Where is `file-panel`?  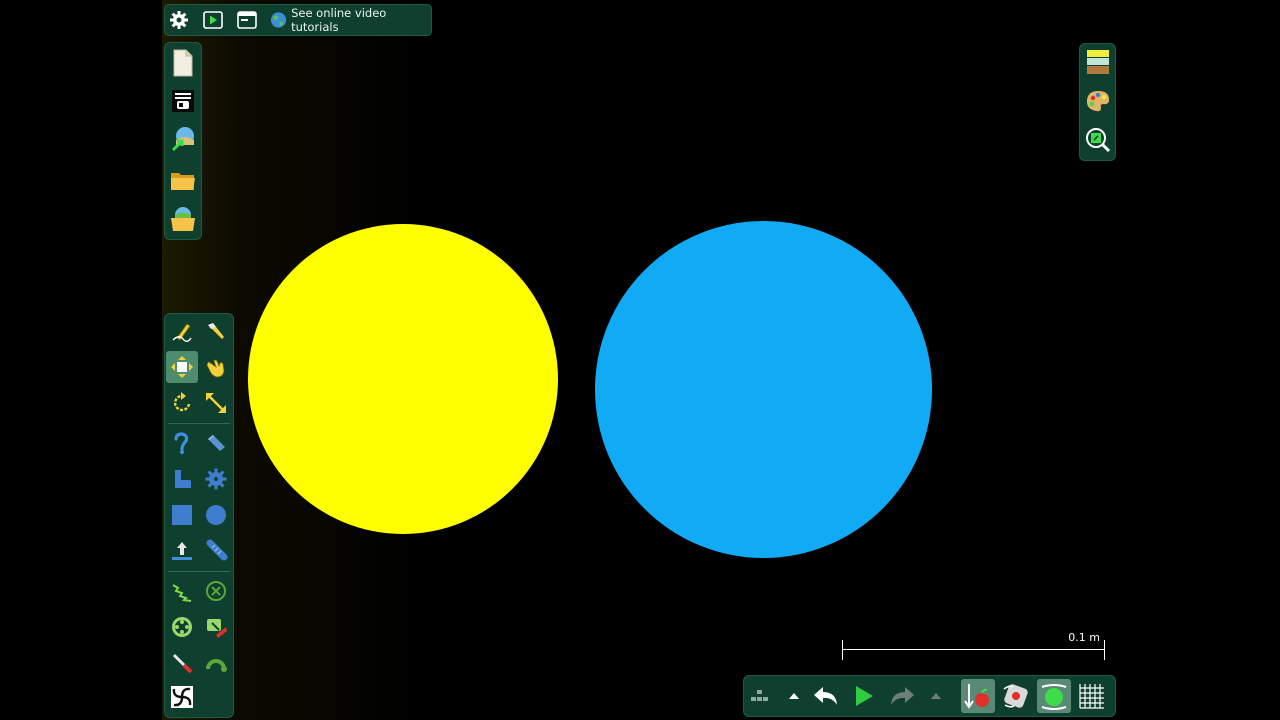 file-panel is located at coordinates (183, 141).